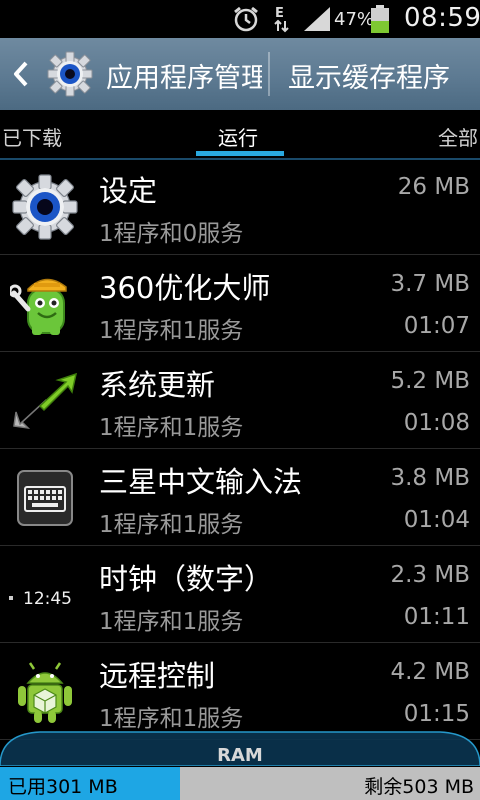  Describe the element at coordinates (240, 206) in the screenshot. I see `list-item: 设定 1程序和0服务 26 MB` at that location.